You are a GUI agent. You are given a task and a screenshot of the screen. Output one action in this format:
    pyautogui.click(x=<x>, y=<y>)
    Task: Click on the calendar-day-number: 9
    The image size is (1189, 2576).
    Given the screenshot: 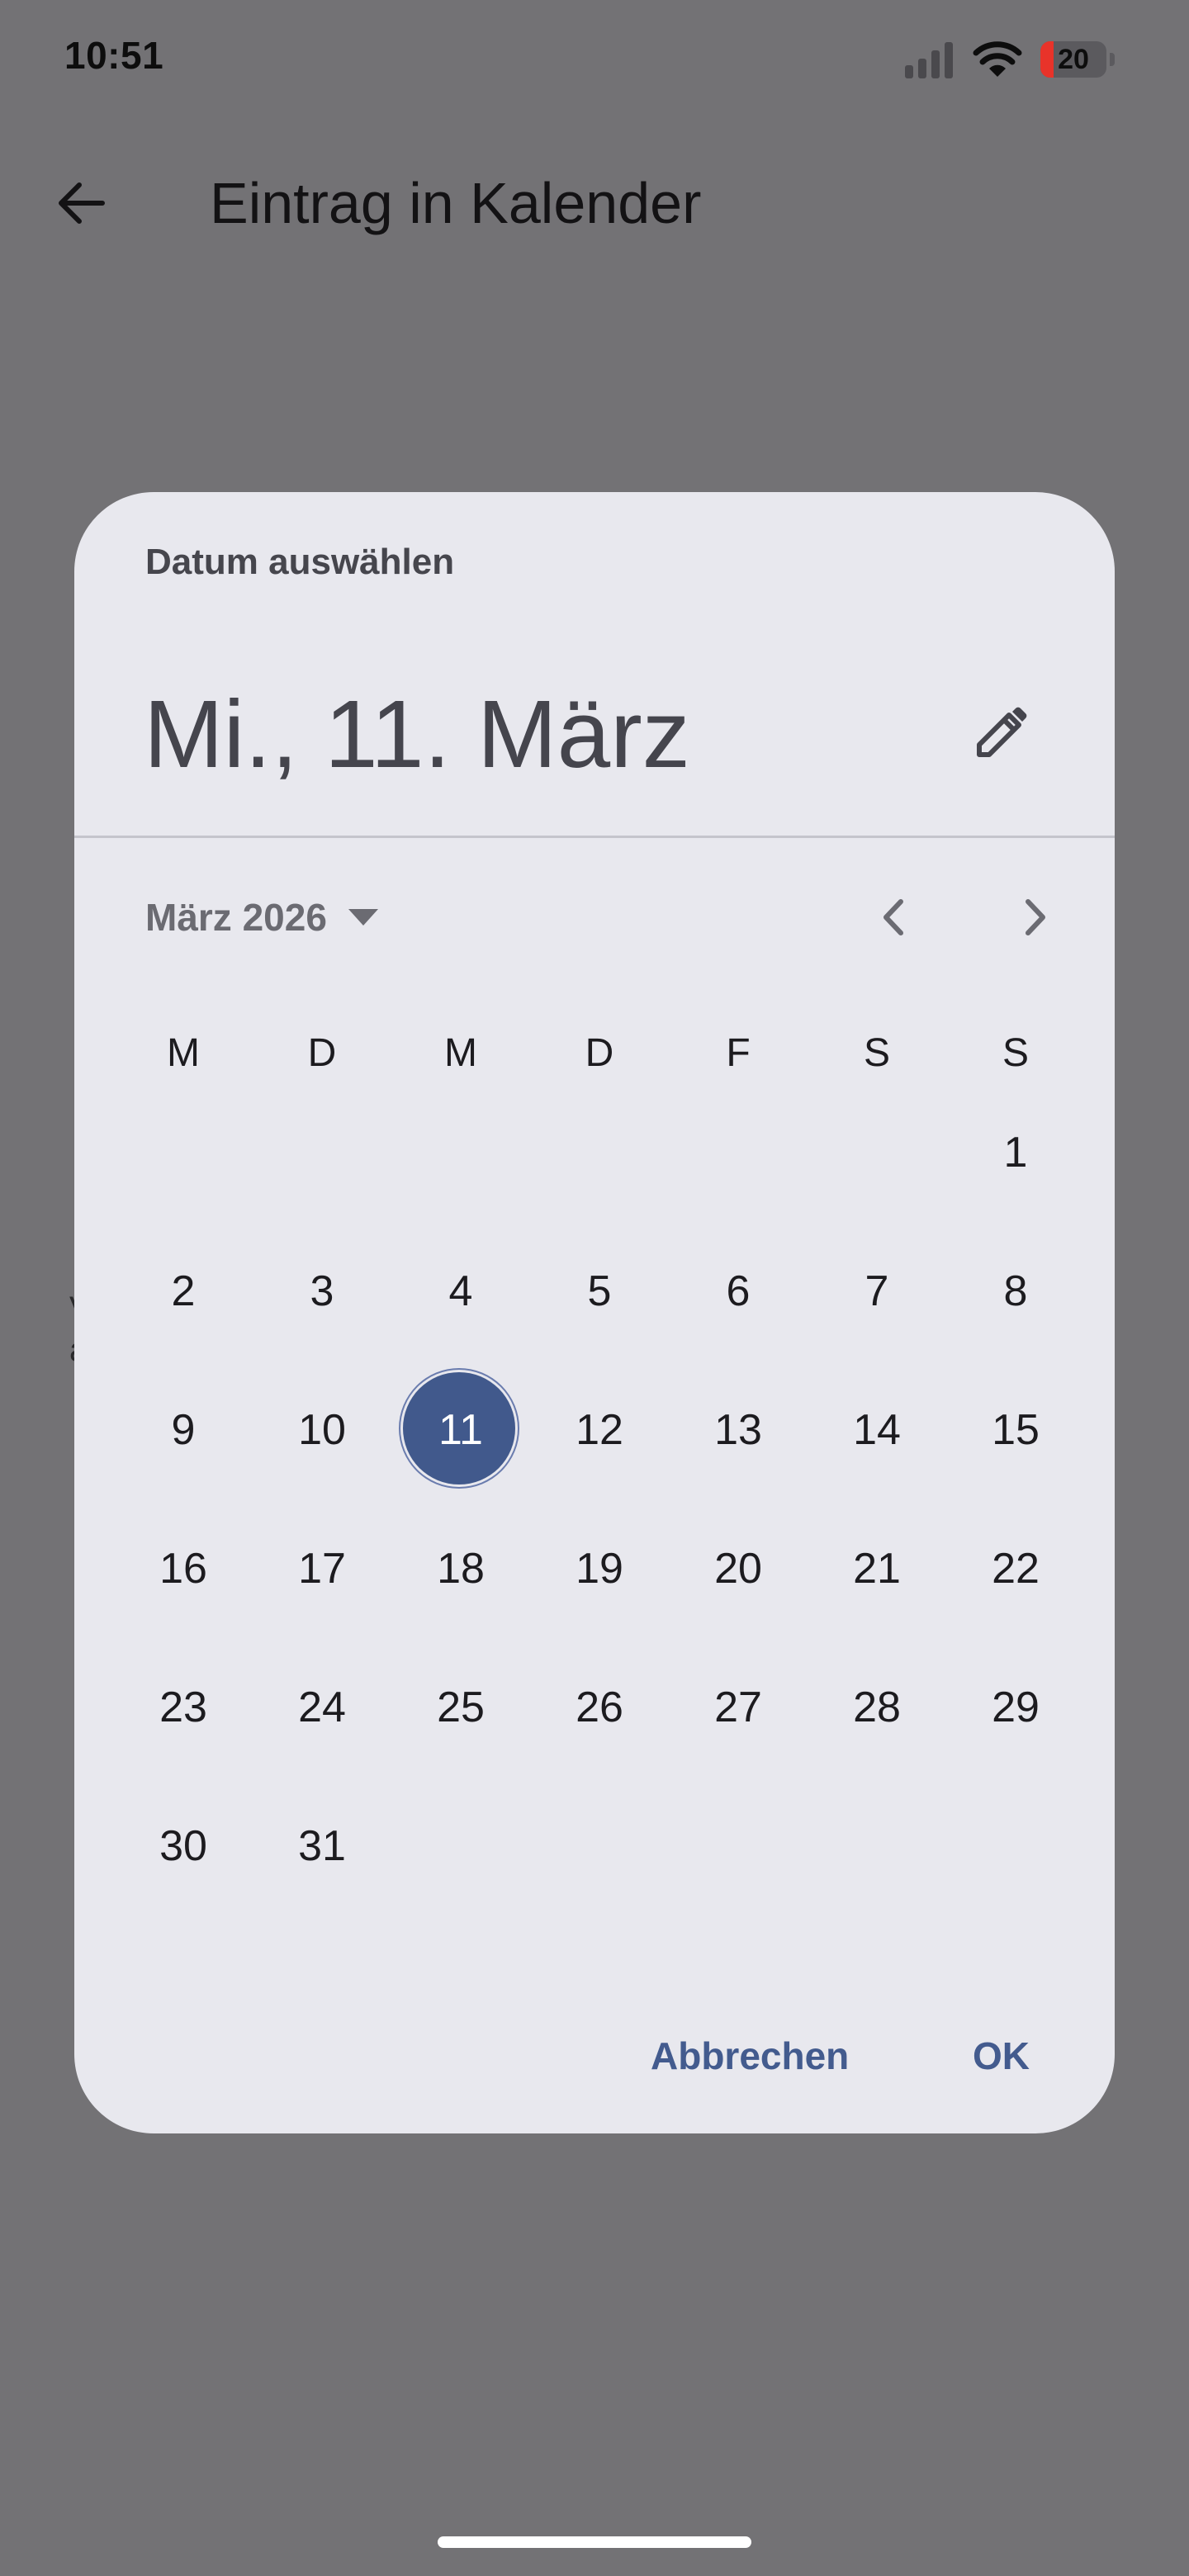 What is the action you would take?
    pyautogui.click(x=183, y=1430)
    